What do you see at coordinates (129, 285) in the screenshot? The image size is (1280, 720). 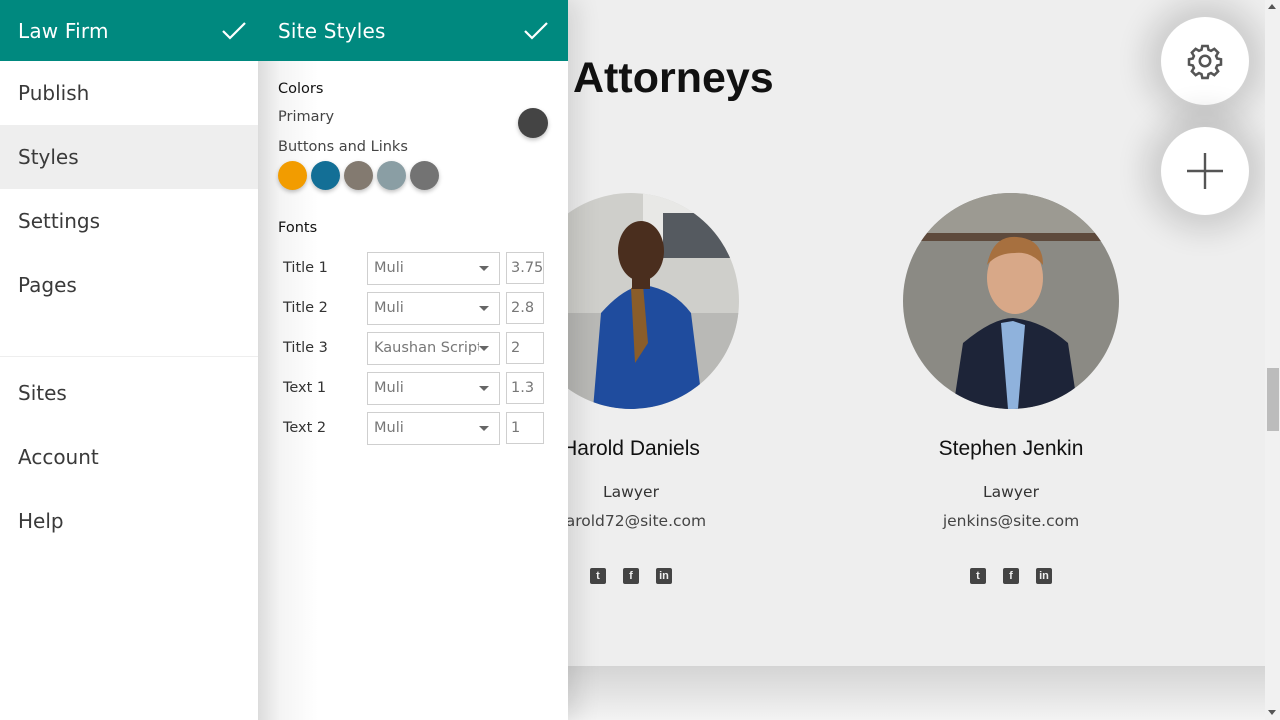 I see `sidebar-item-pages: Pages` at bounding box center [129, 285].